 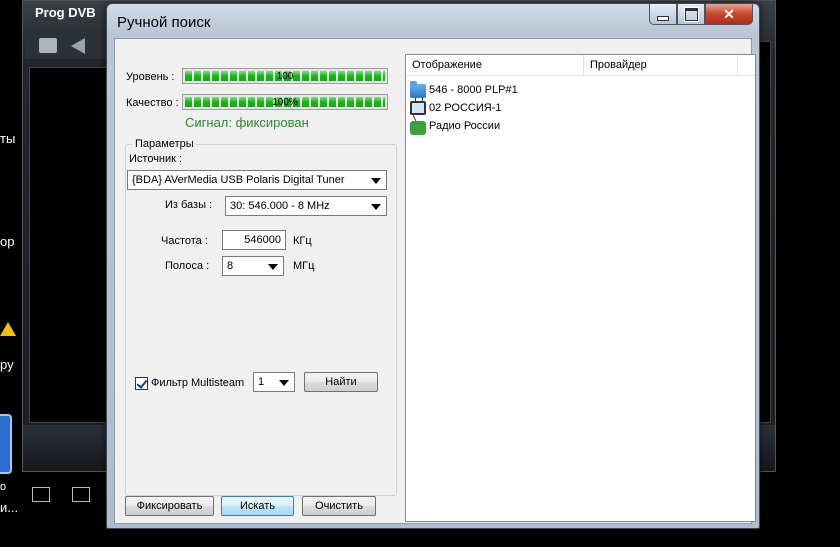 What do you see at coordinates (302, 241) in the screenshot?
I see `frequency-unit: КГц` at bounding box center [302, 241].